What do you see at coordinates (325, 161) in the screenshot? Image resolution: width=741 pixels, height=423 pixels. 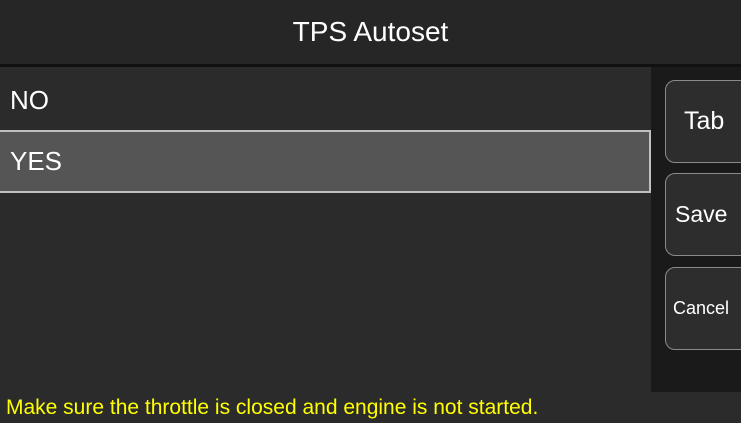 I see `list-item-yes: YES` at bounding box center [325, 161].